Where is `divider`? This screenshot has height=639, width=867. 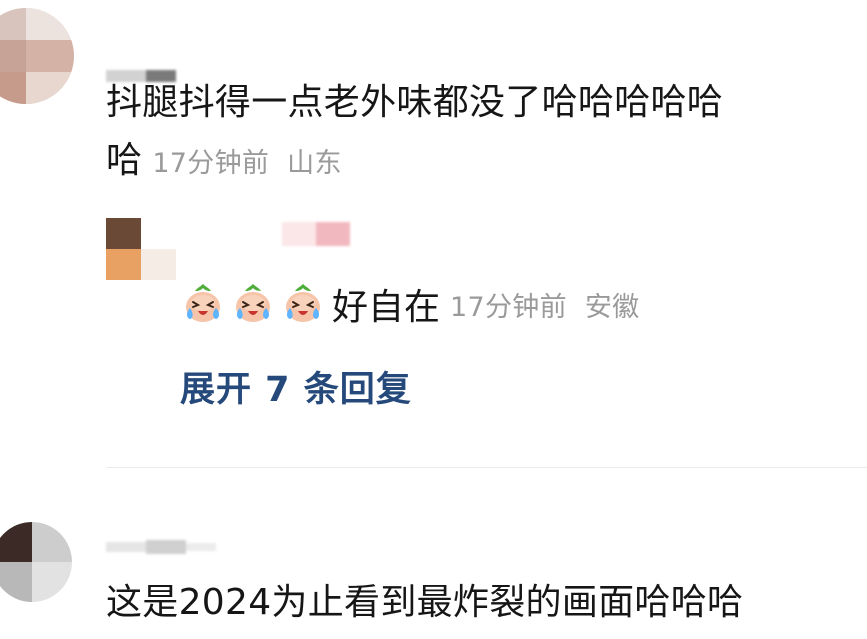
divider is located at coordinates (486, 467).